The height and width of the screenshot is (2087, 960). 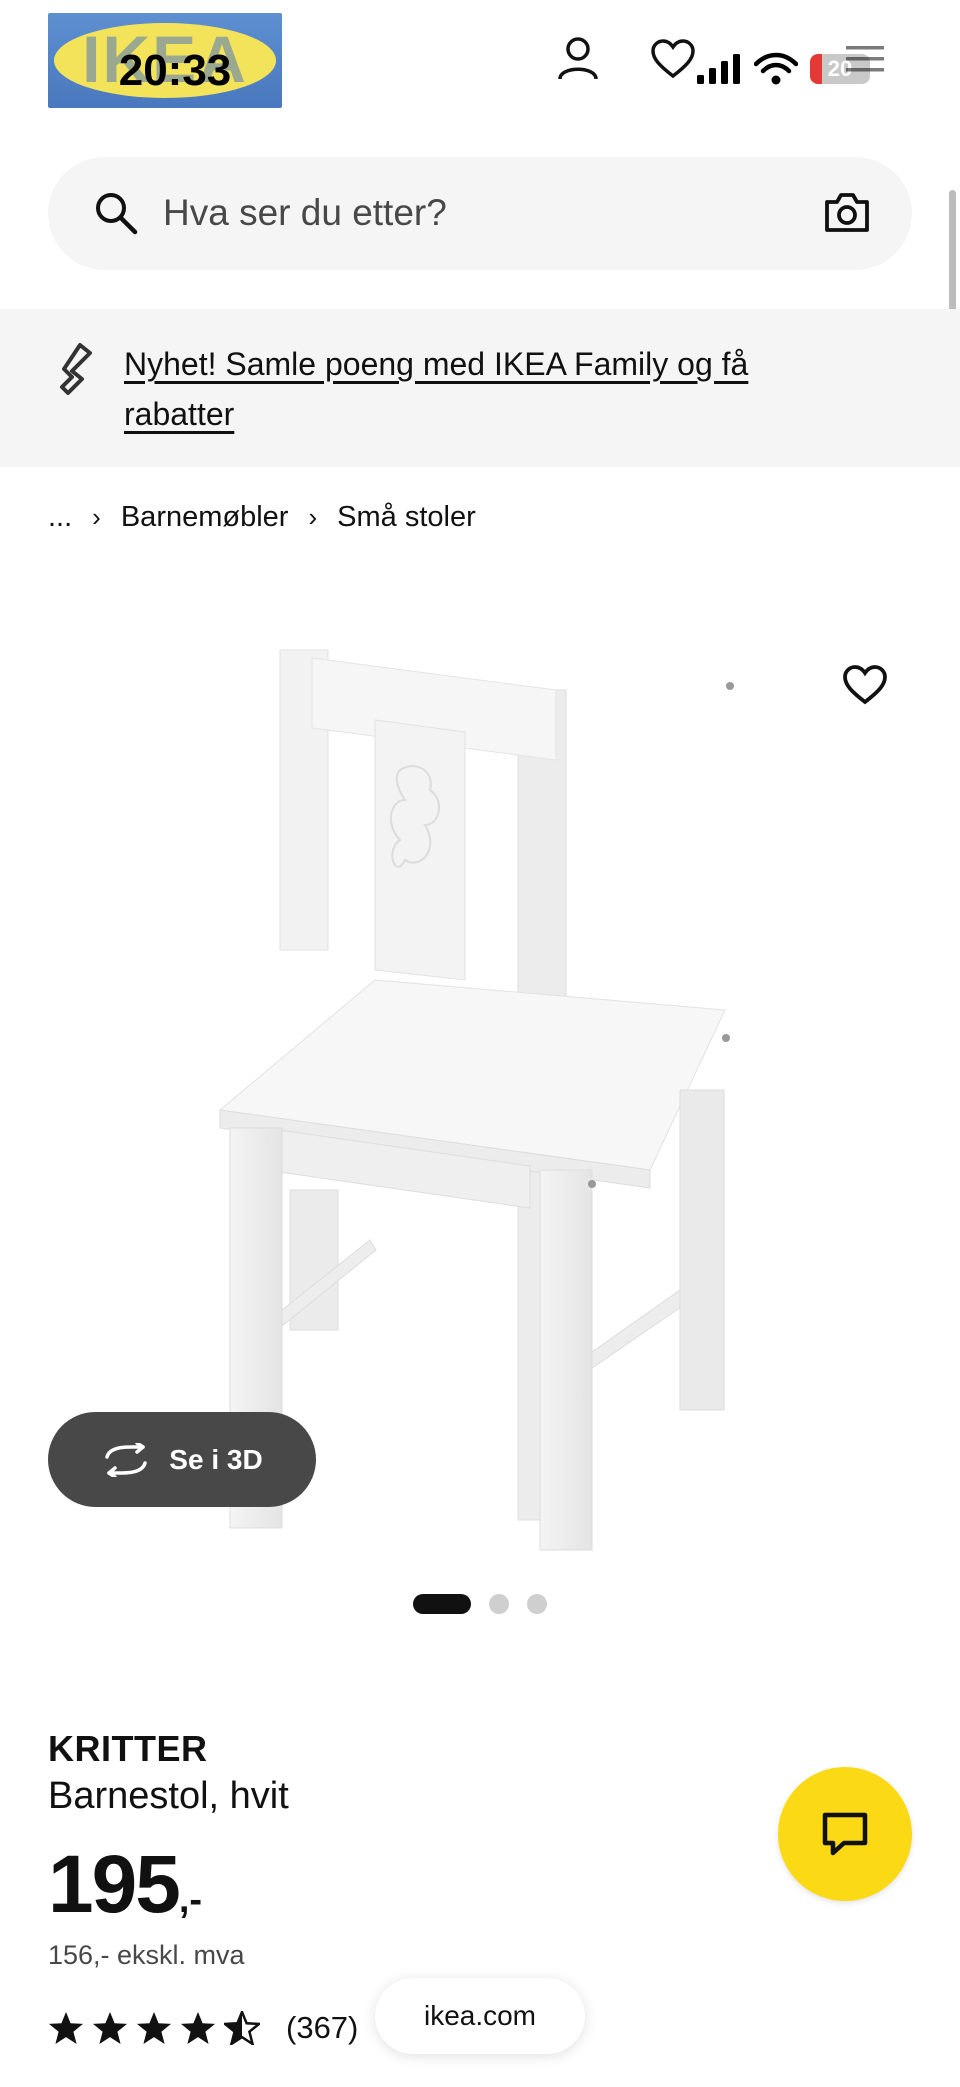 I want to click on breadcrumb: ... › Barnemøbler › Små stoler, so click(x=262, y=517).